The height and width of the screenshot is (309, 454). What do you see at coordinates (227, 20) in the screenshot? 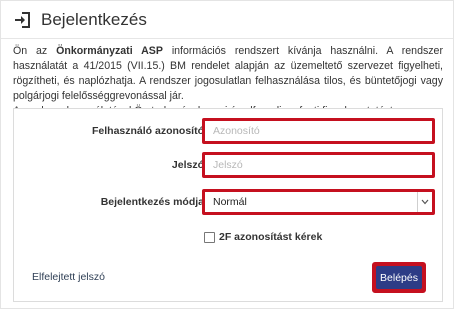
I see `card-header: Bejelentkezés` at bounding box center [227, 20].